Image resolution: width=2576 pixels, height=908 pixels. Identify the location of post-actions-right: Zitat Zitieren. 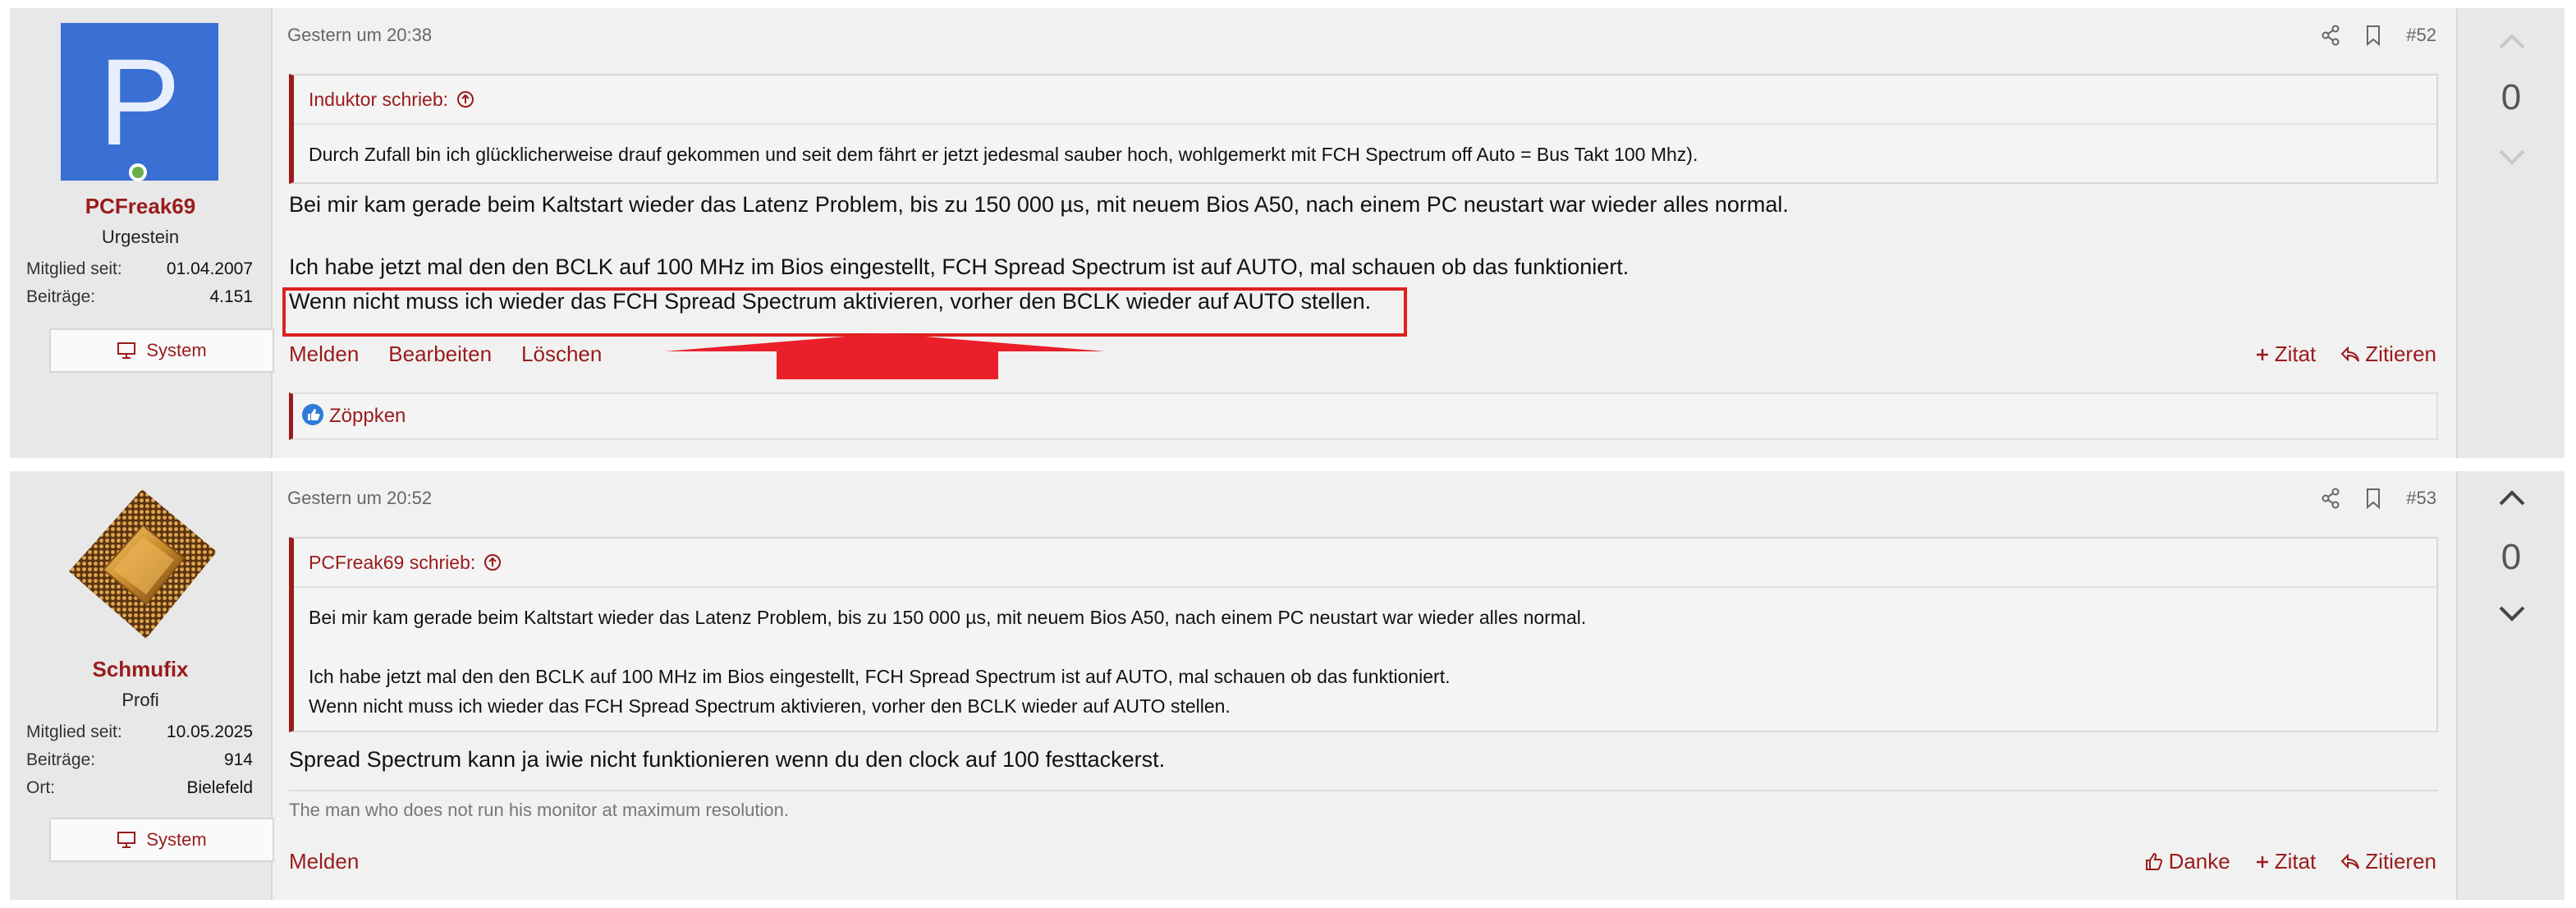
(2346, 354).